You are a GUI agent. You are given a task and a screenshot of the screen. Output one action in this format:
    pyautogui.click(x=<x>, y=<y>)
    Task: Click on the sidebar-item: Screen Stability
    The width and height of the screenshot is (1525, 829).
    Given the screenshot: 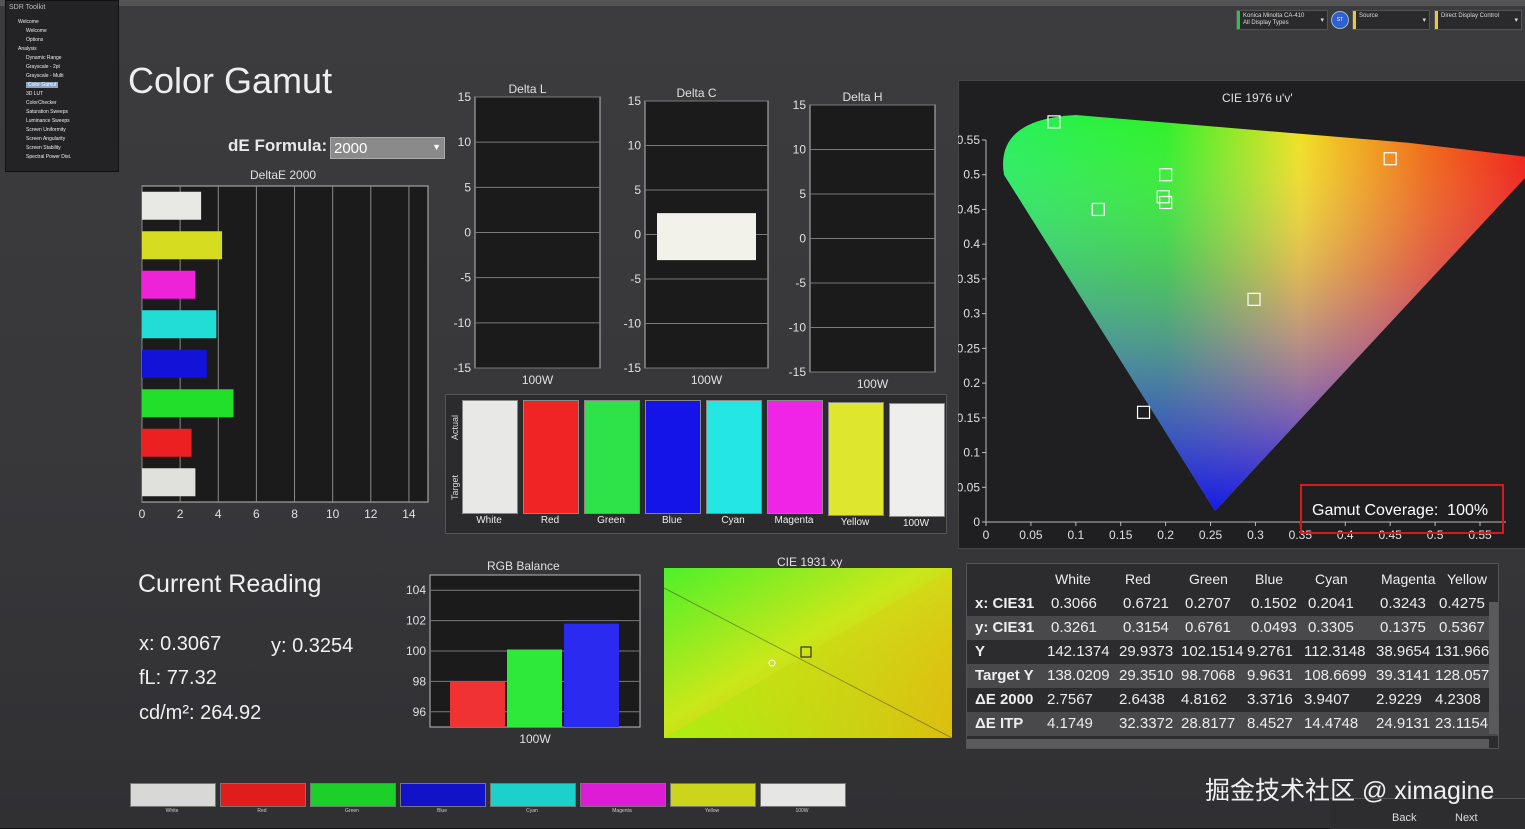 What is the action you would take?
    pyautogui.click(x=43, y=148)
    